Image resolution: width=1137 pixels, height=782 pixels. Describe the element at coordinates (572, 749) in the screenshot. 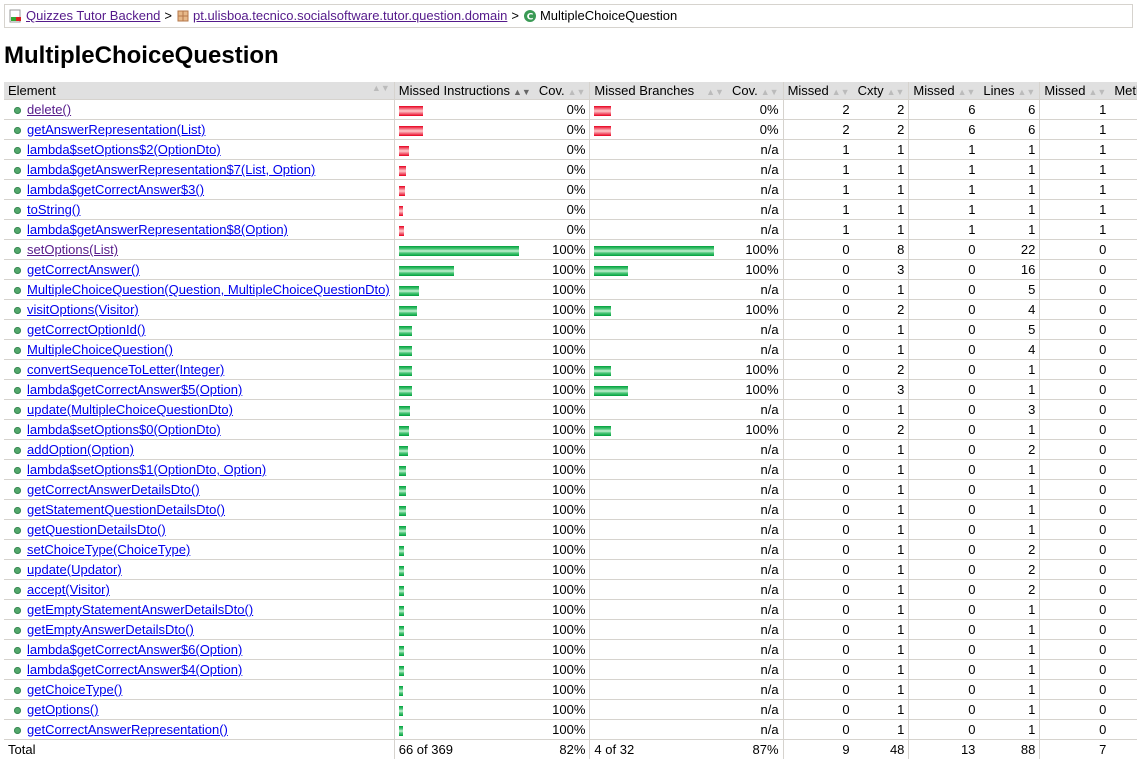

I see `total-cov-instructions: 82%` at that location.